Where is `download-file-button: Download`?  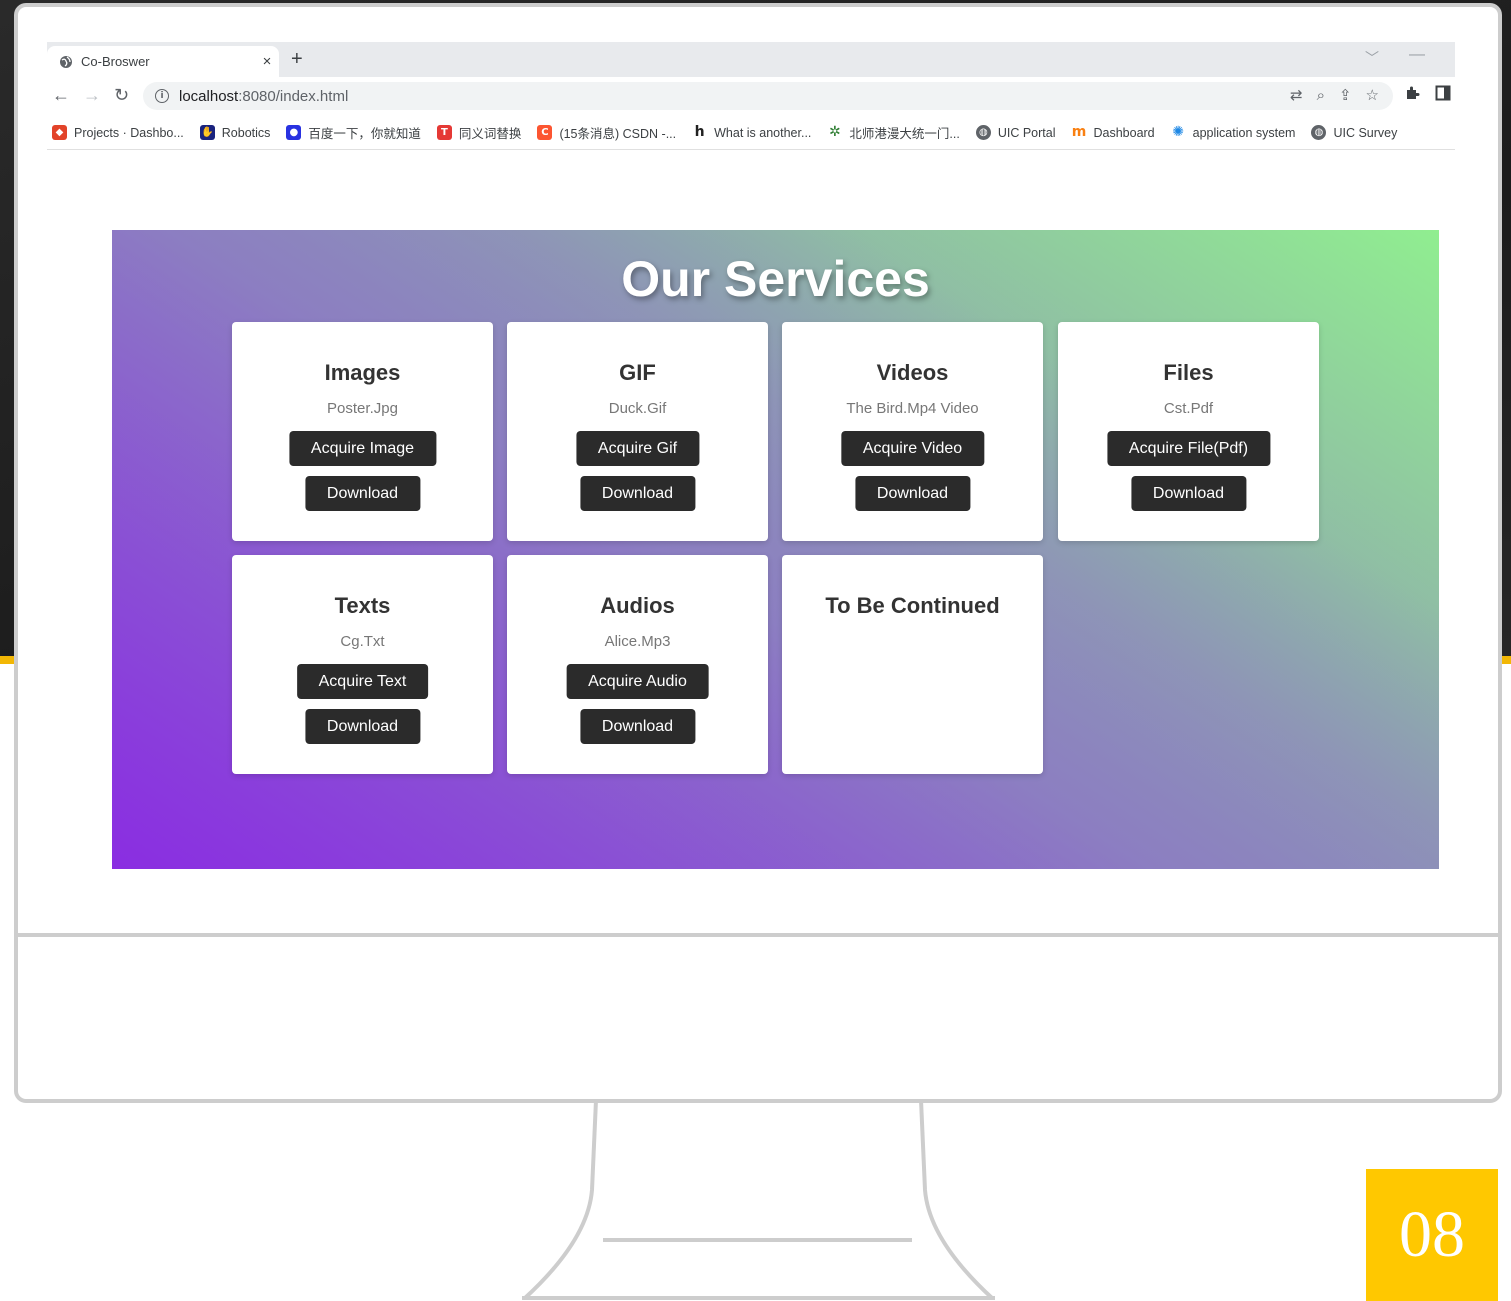 download-file-button: Download is located at coordinates (1188, 493).